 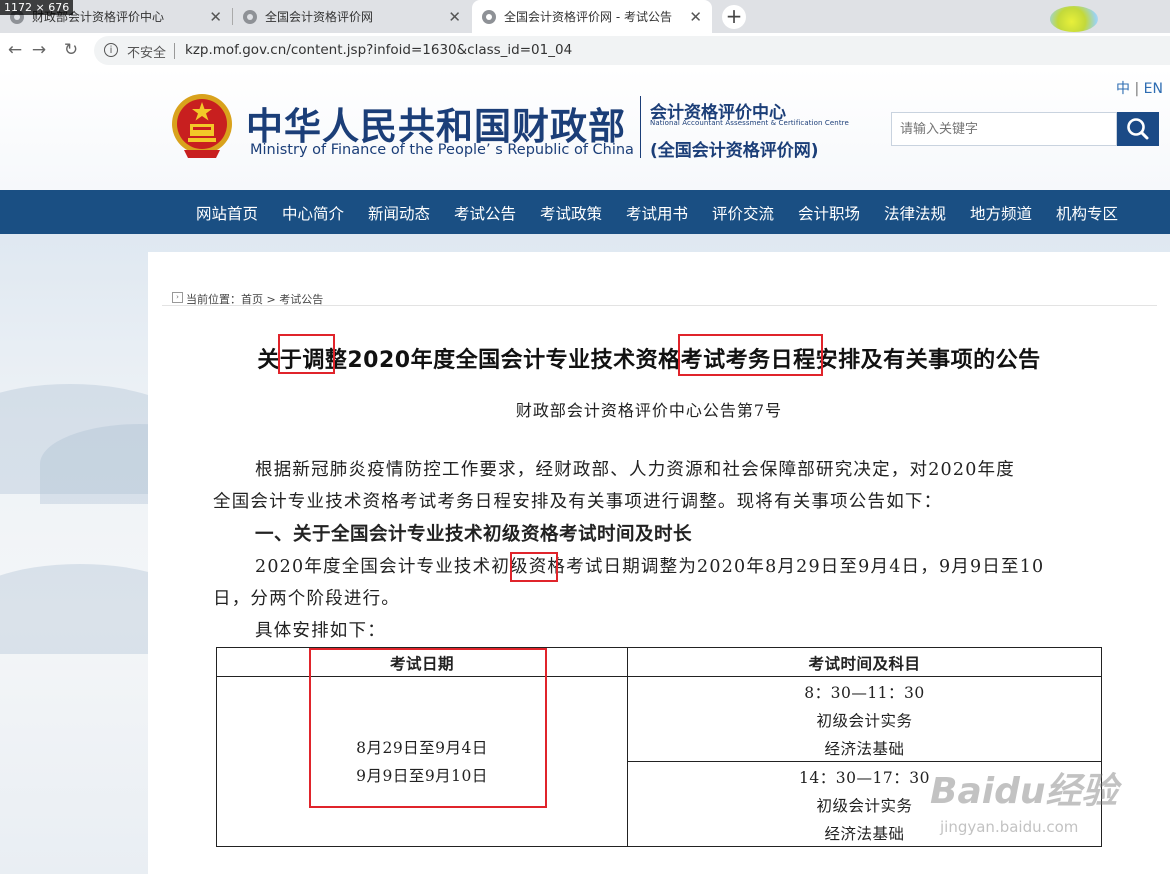 I want to click on search-icon, so click(x=1138, y=129).